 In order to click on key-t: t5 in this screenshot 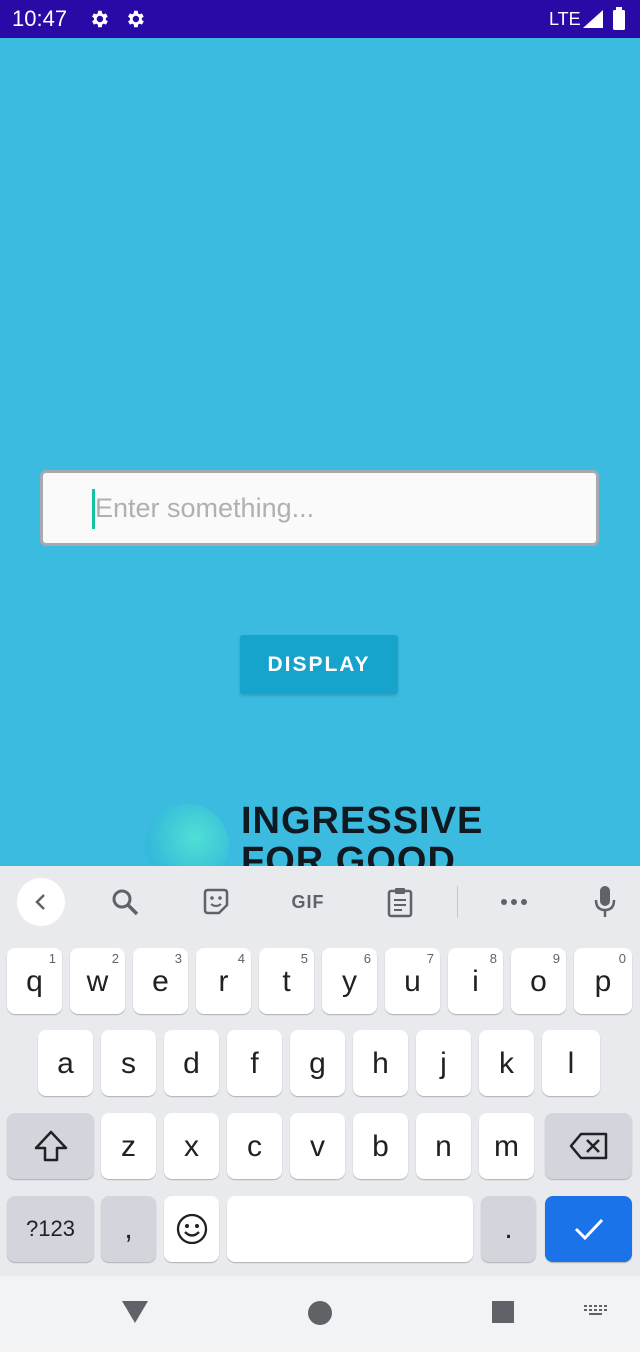, I will do `click(286, 981)`.